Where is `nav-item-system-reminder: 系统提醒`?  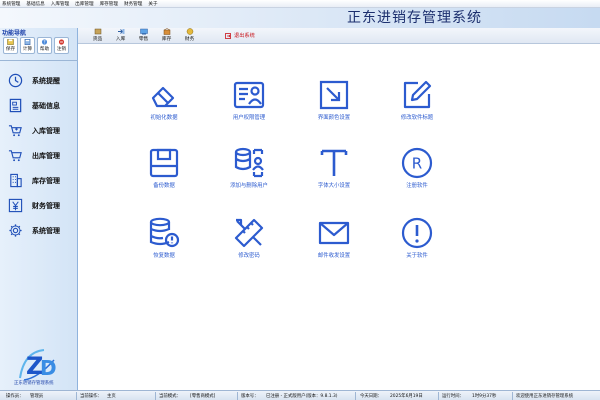
nav-item-system-reminder: 系统提醒 is located at coordinates (39, 80).